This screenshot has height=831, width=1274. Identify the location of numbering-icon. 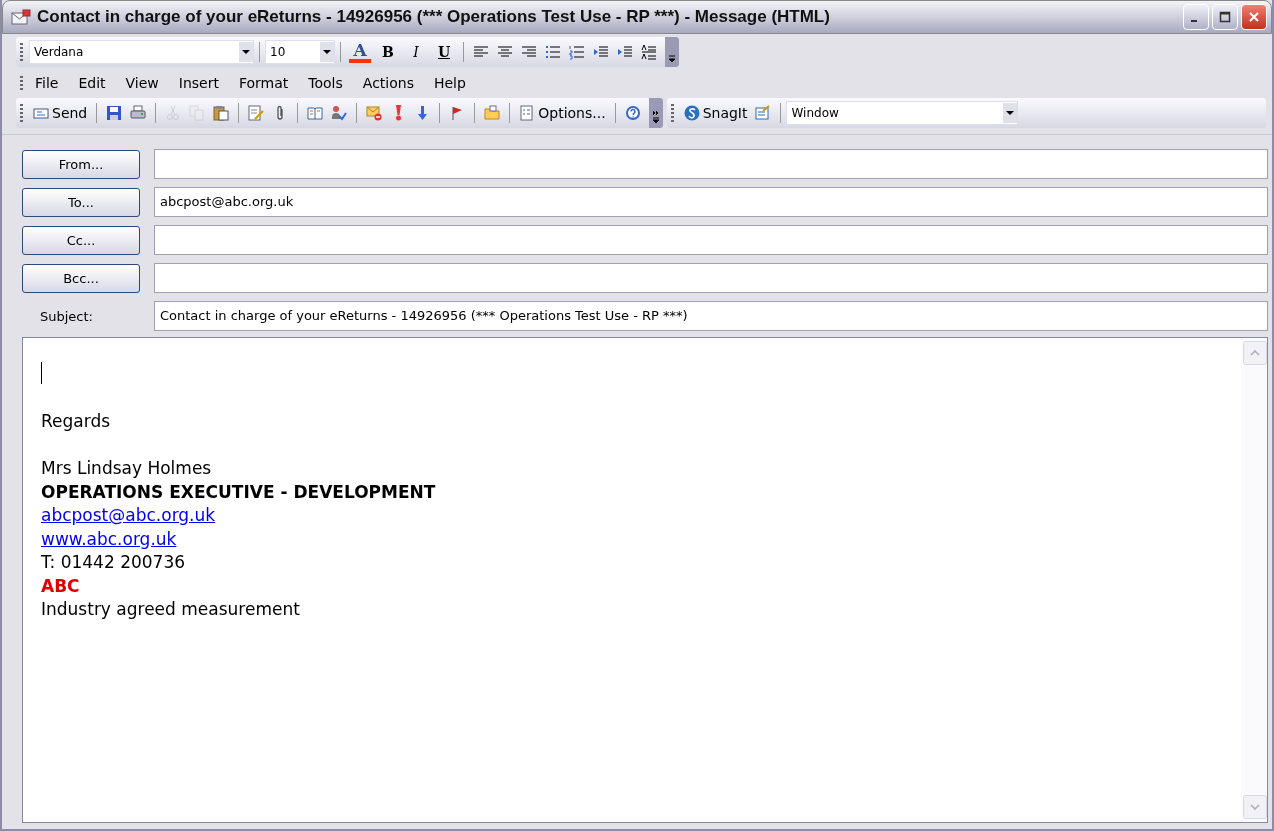
(577, 52).